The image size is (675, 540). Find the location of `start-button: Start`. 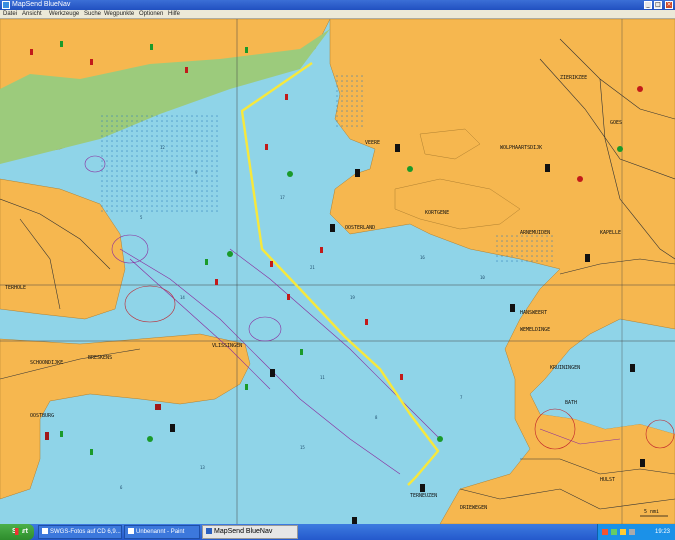

start-button: Start is located at coordinates (17, 532).